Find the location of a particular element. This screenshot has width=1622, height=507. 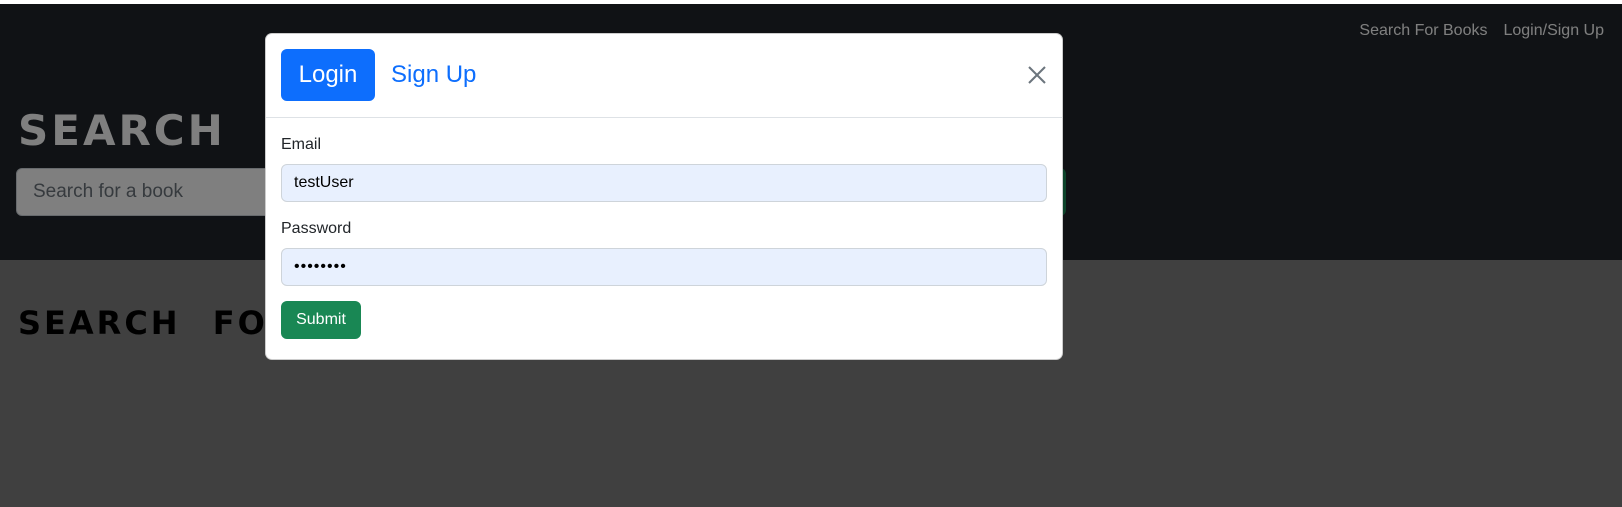

close-icon is located at coordinates (1037, 75).